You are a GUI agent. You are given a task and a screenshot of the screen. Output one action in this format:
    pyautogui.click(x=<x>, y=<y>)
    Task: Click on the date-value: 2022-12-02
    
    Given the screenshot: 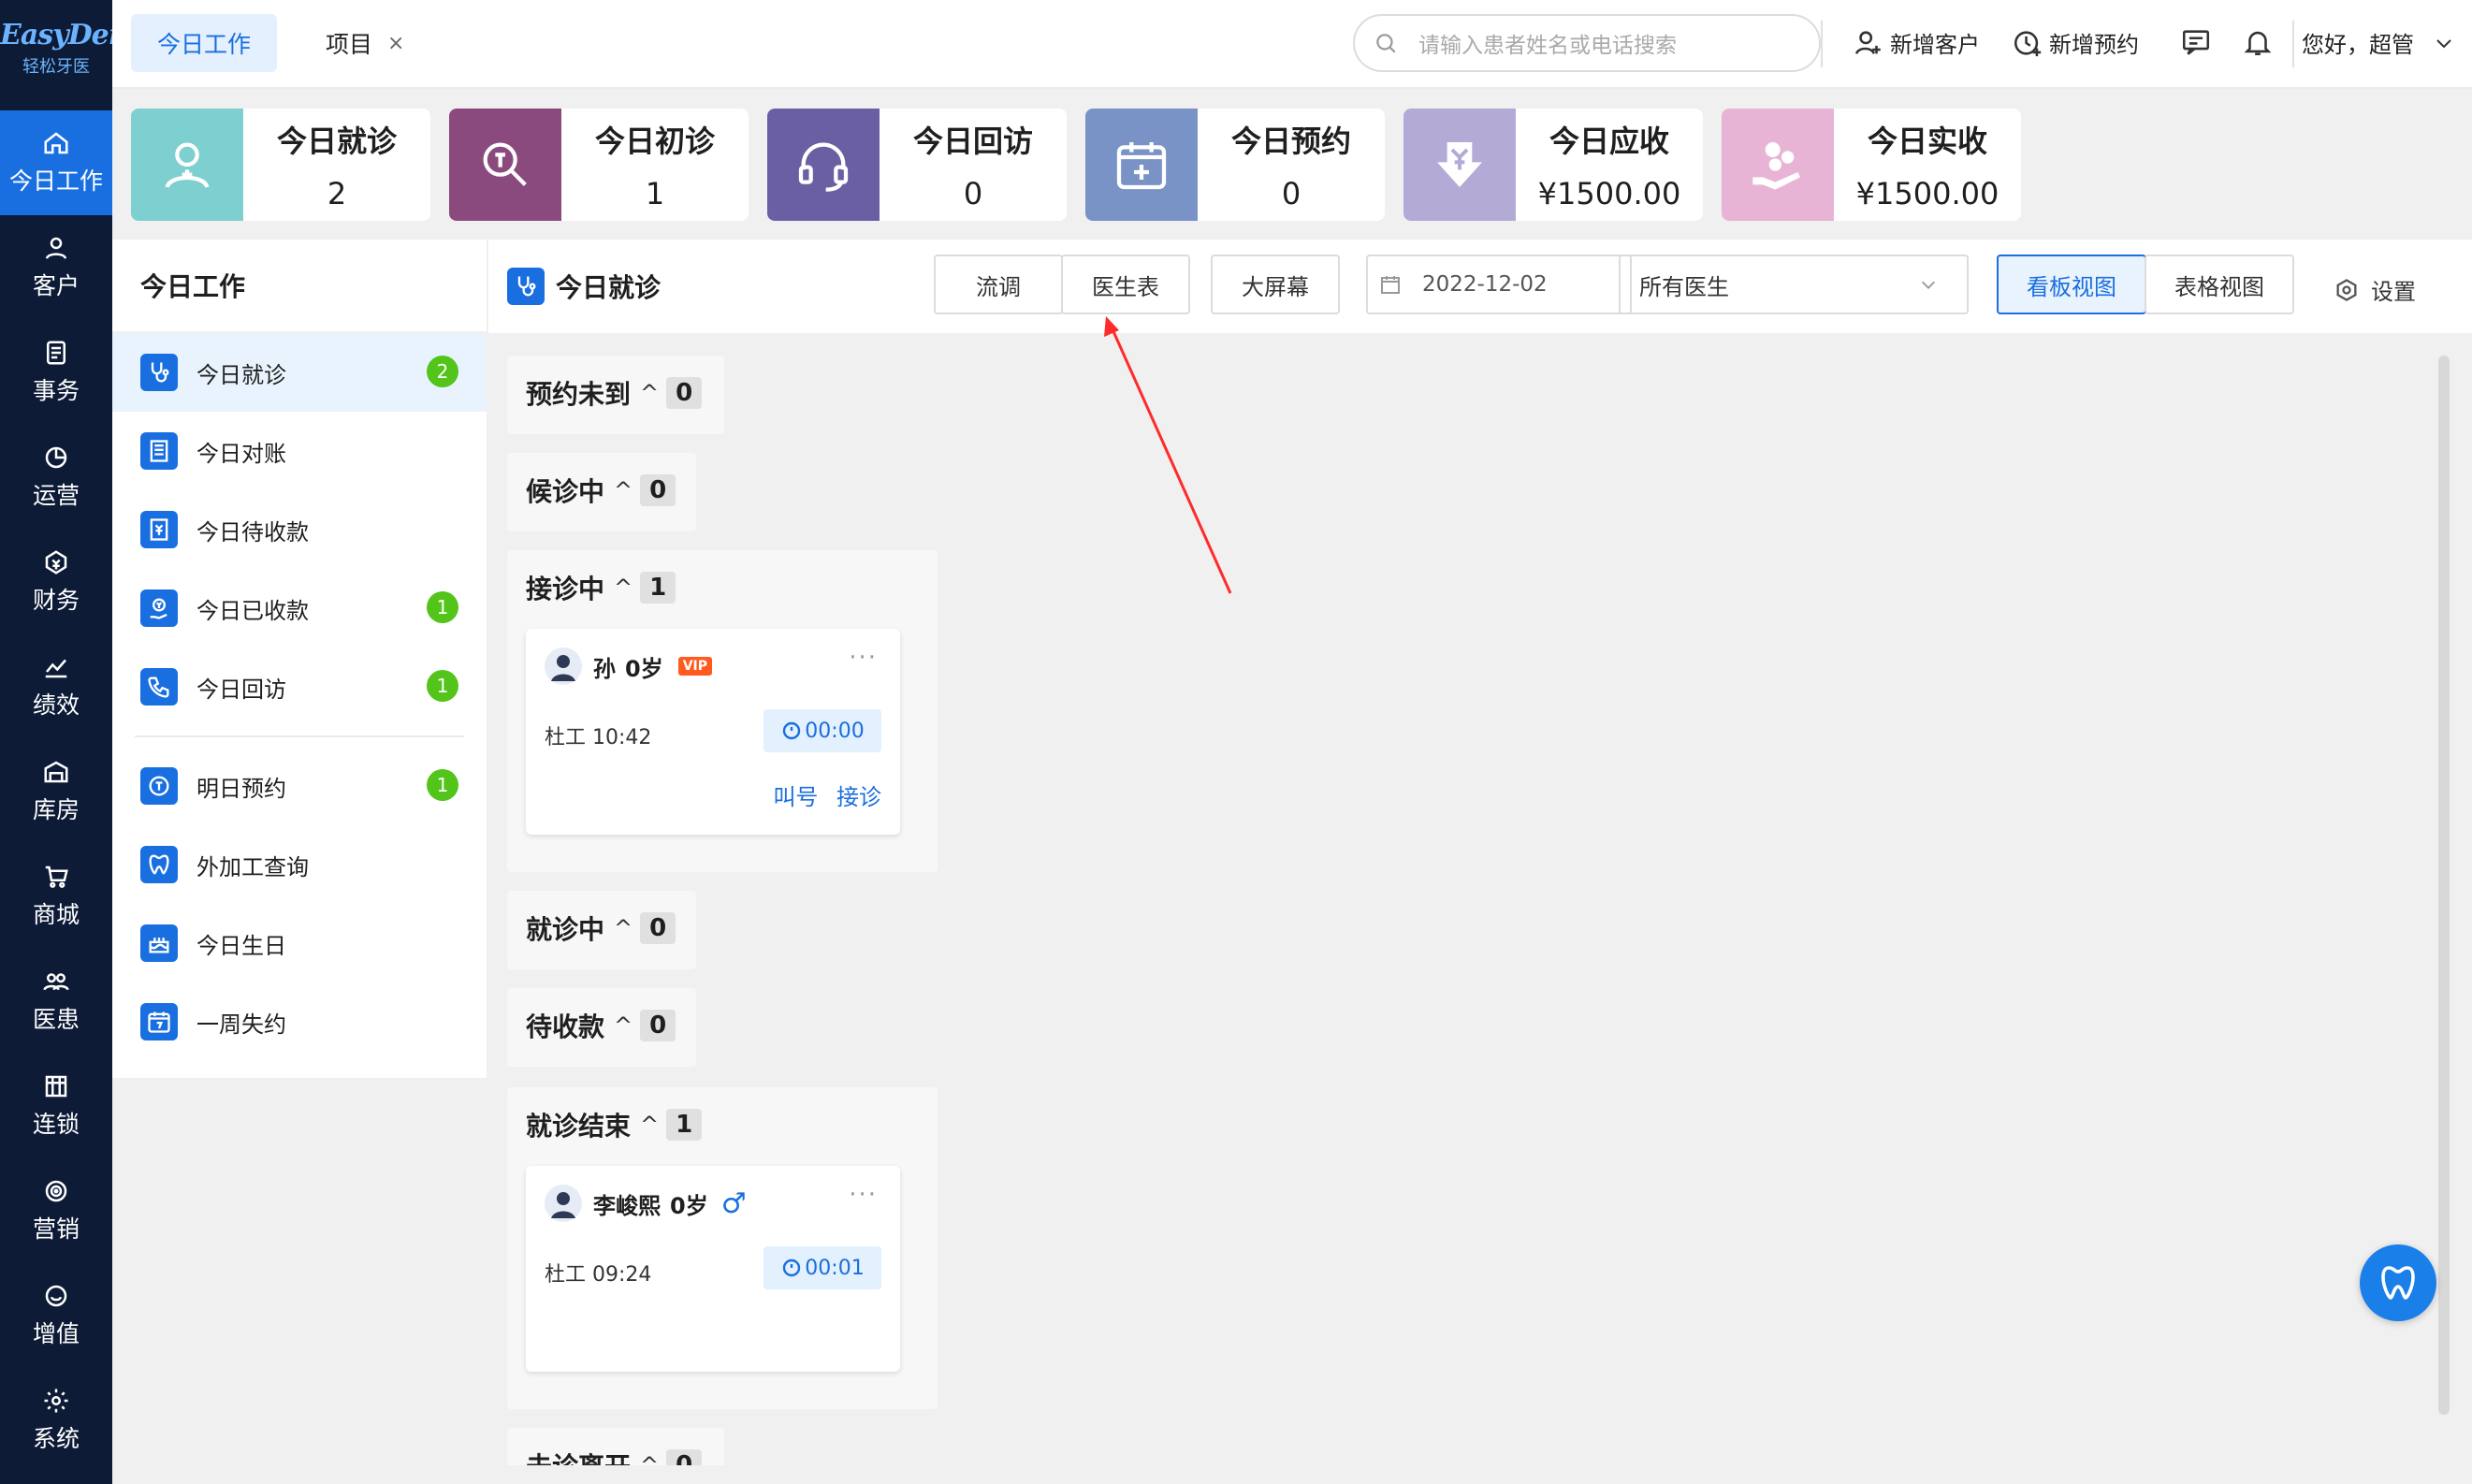 What is the action you would take?
    pyautogui.click(x=1485, y=284)
    